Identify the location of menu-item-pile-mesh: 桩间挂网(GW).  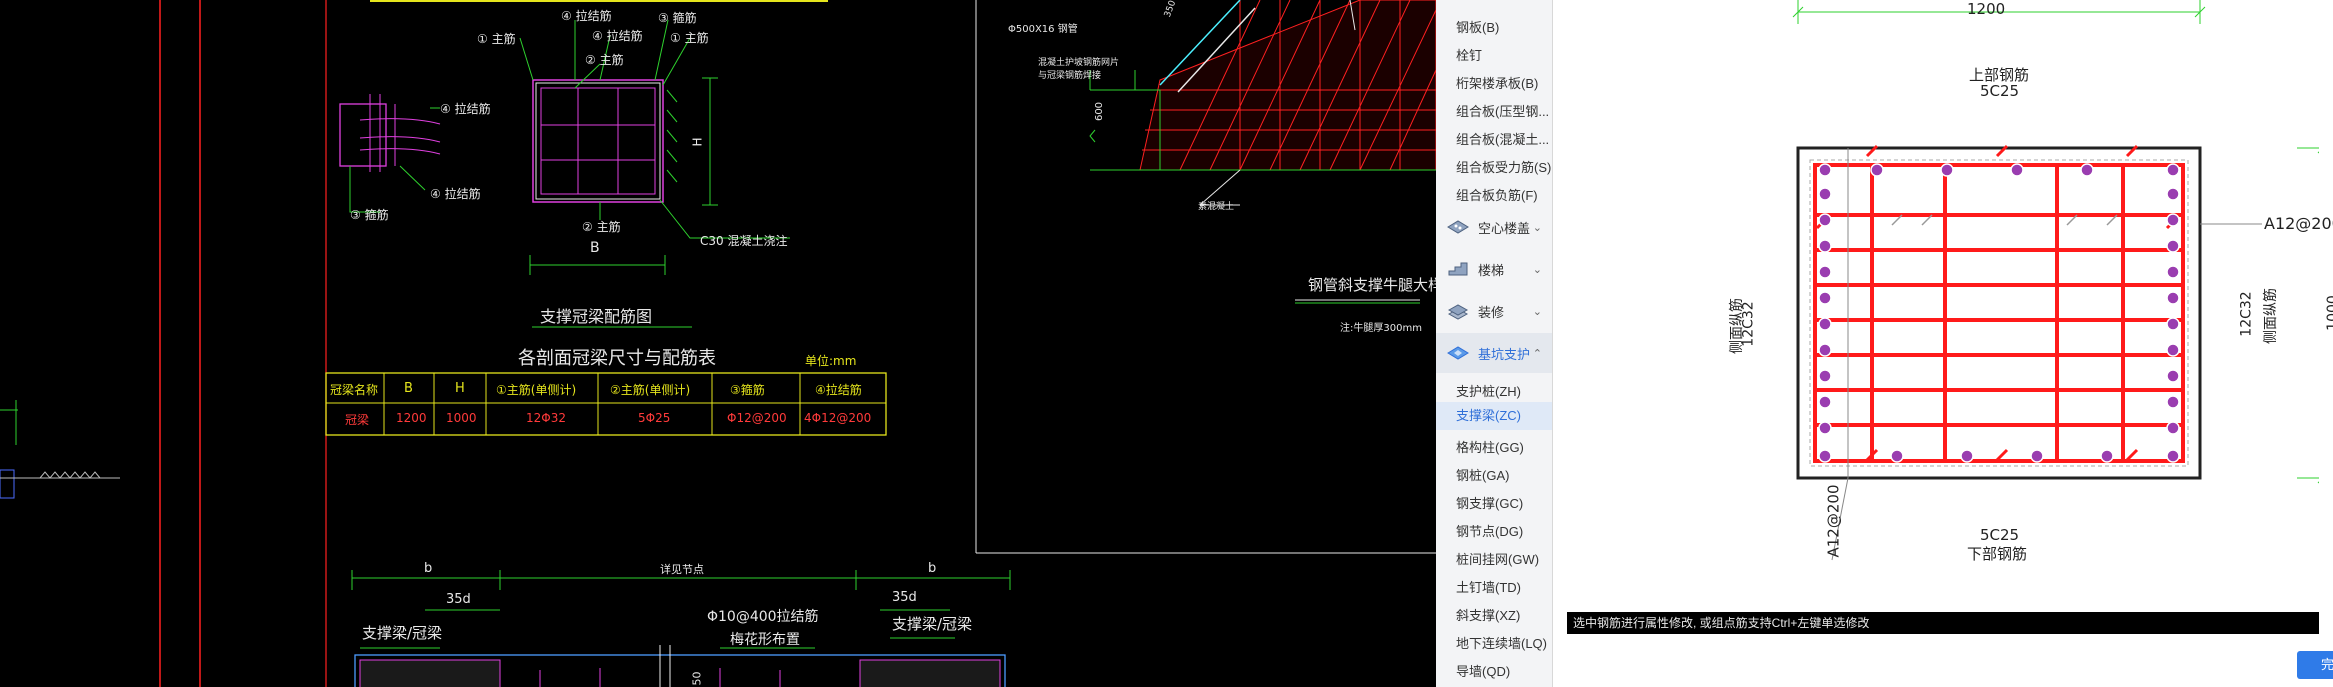
(1497, 558).